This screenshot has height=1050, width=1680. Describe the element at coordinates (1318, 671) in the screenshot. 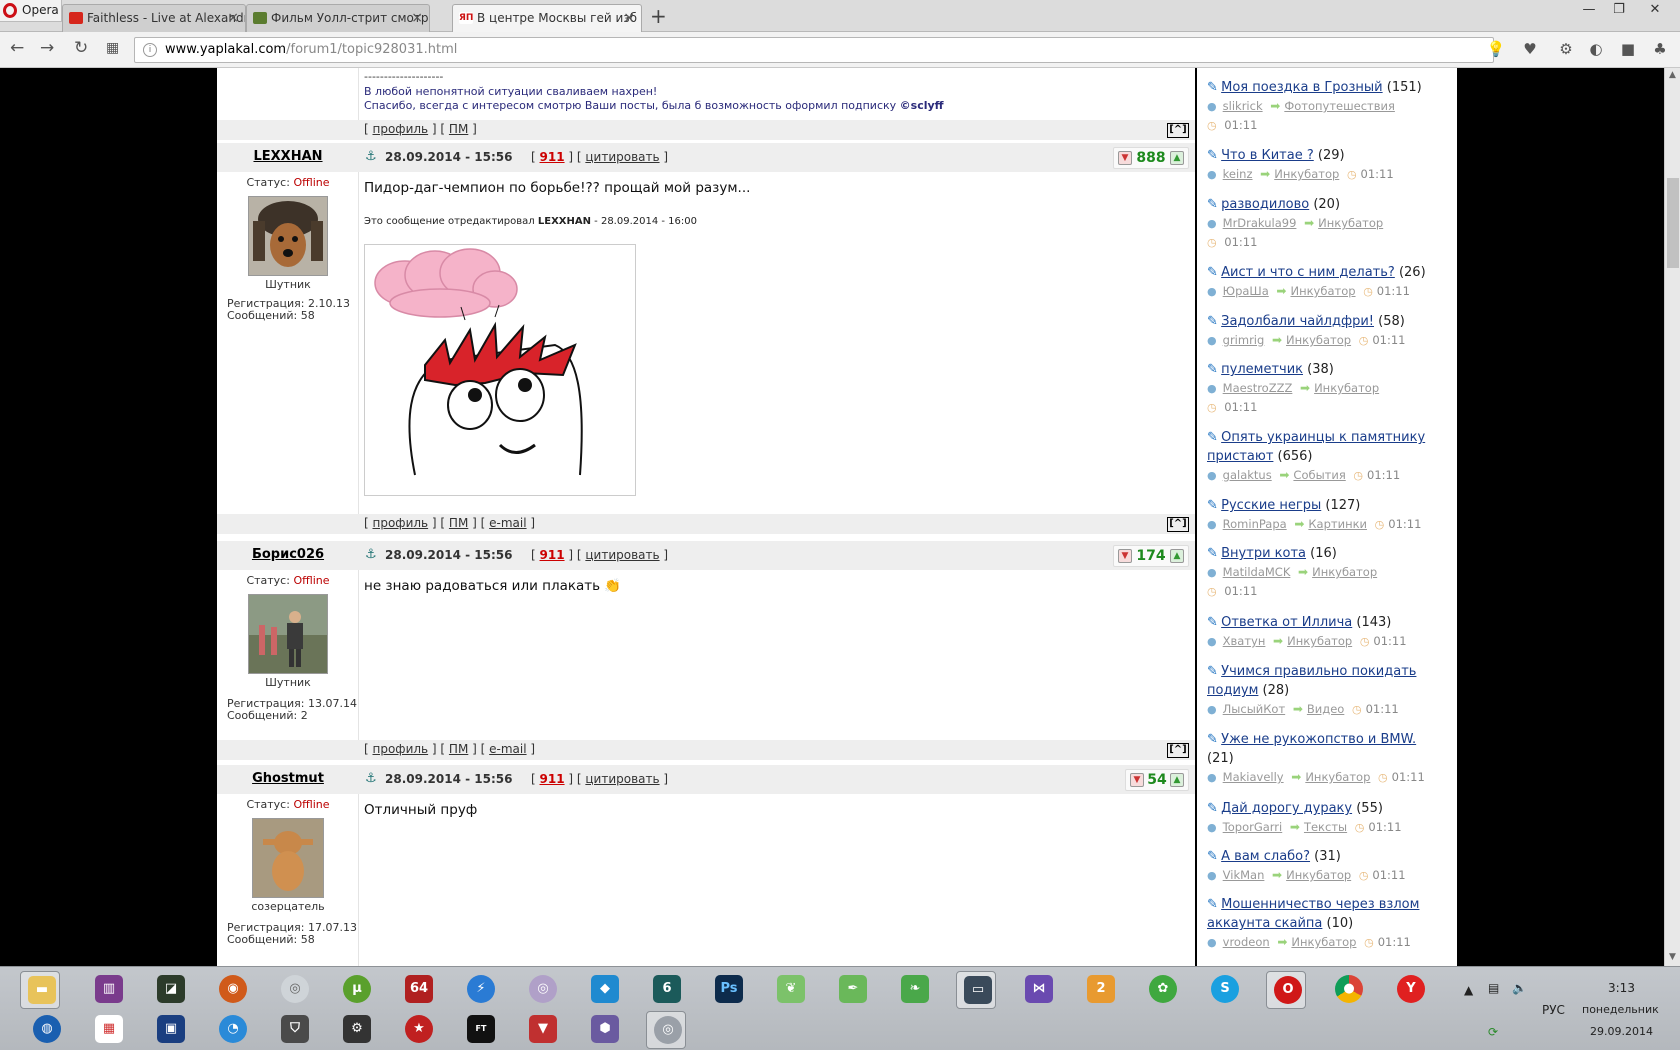

I see `sidebar-topic-link: Учимся правильно покидать` at that location.